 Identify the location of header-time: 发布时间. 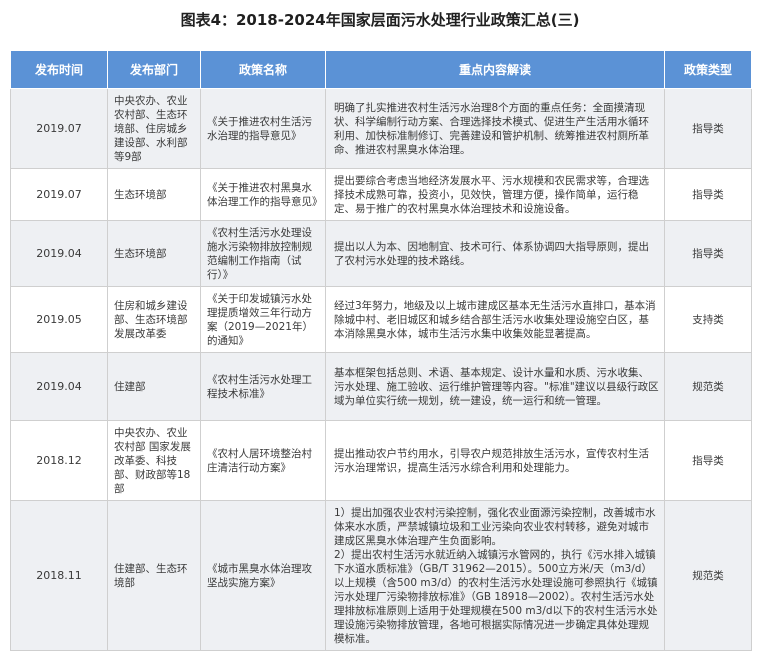
(59, 69).